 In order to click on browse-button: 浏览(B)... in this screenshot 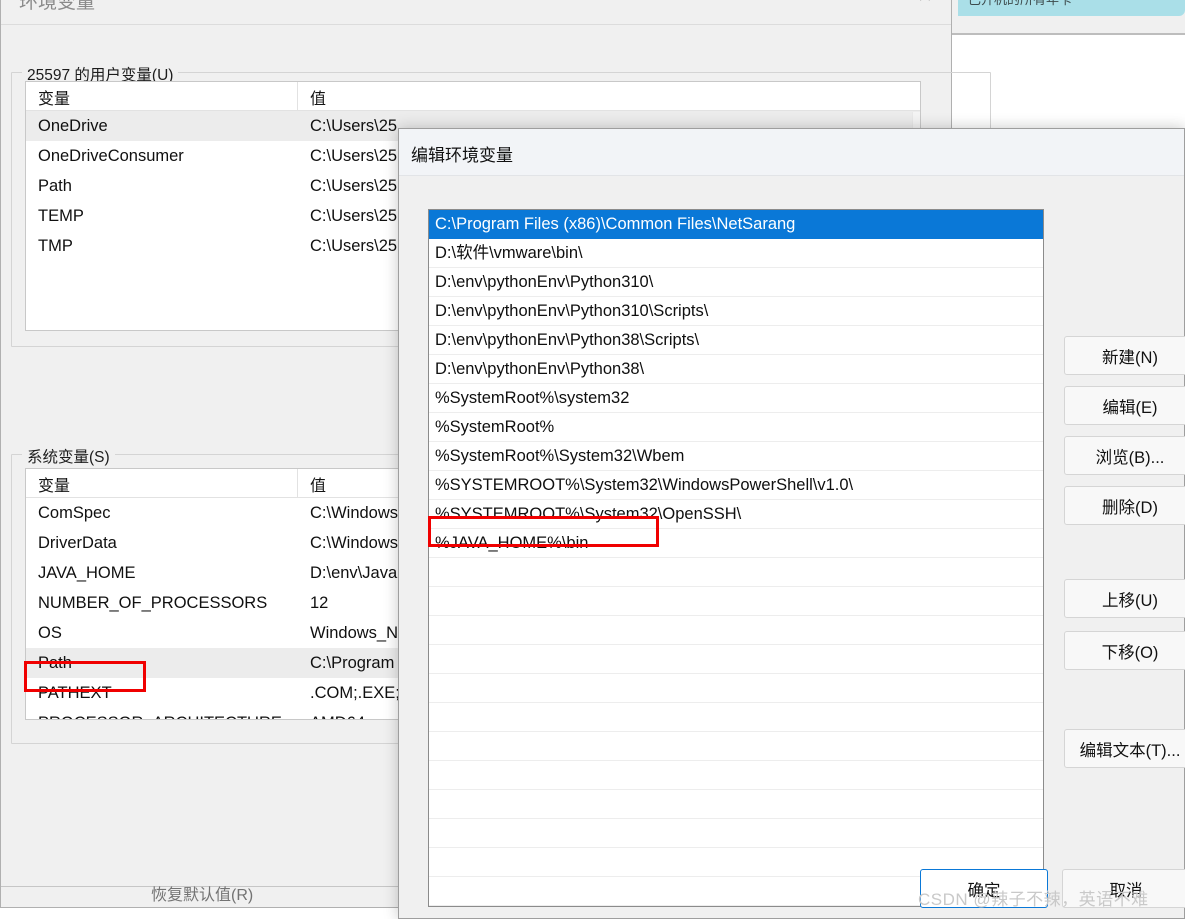, I will do `click(1124, 455)`.